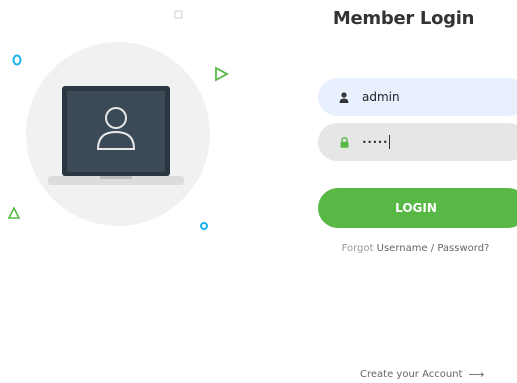 This screenshot has height=383, width=517. What do you see at coordinates (222, 74) in the screenshot?
I see `decor-triangle-right` at bounding box center [222, 74].